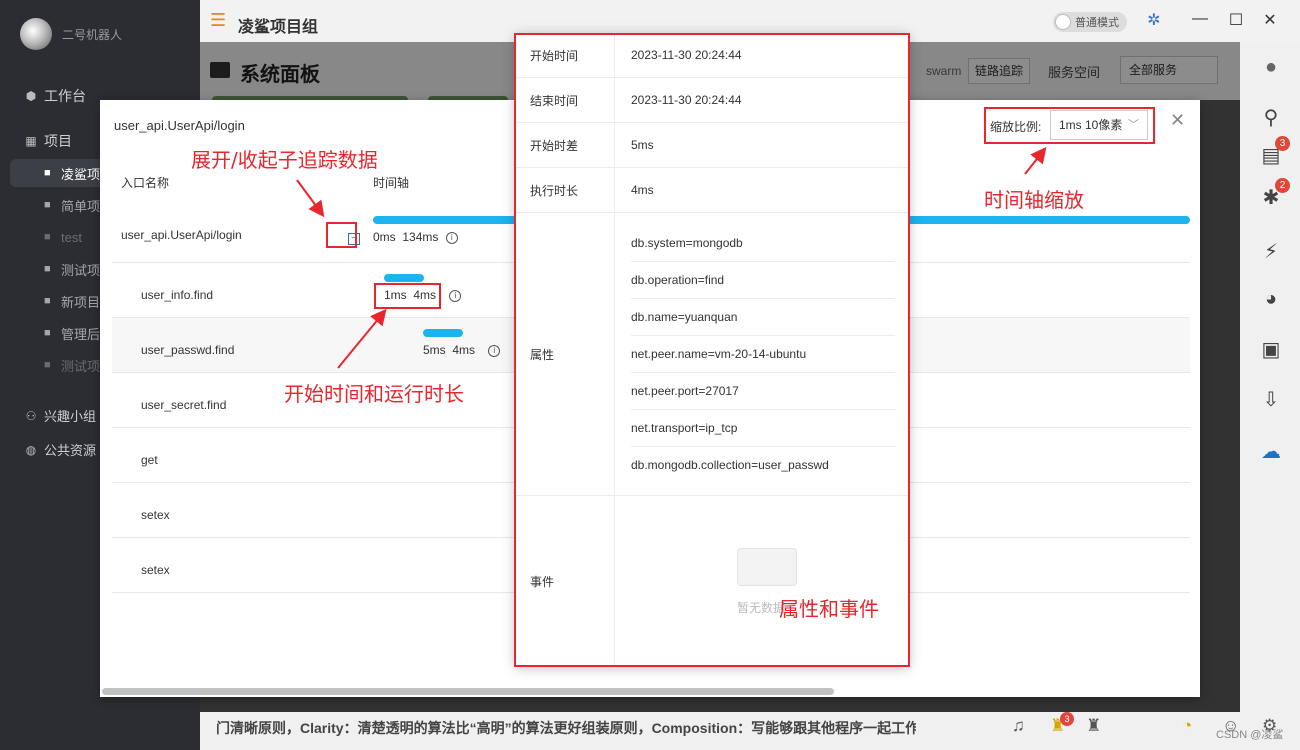  What do you see at coordinates (310, 198) in the screenshot?
I see `arrow-expand` at bounding box center [310, 198].